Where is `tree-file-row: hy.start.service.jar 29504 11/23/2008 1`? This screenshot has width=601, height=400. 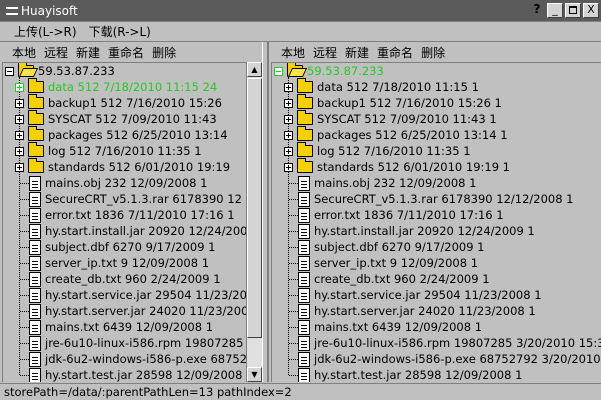
tree-file-row: hy.start.service.jar 29504 11/23/2008 1 is located at coordinates (418, 295).